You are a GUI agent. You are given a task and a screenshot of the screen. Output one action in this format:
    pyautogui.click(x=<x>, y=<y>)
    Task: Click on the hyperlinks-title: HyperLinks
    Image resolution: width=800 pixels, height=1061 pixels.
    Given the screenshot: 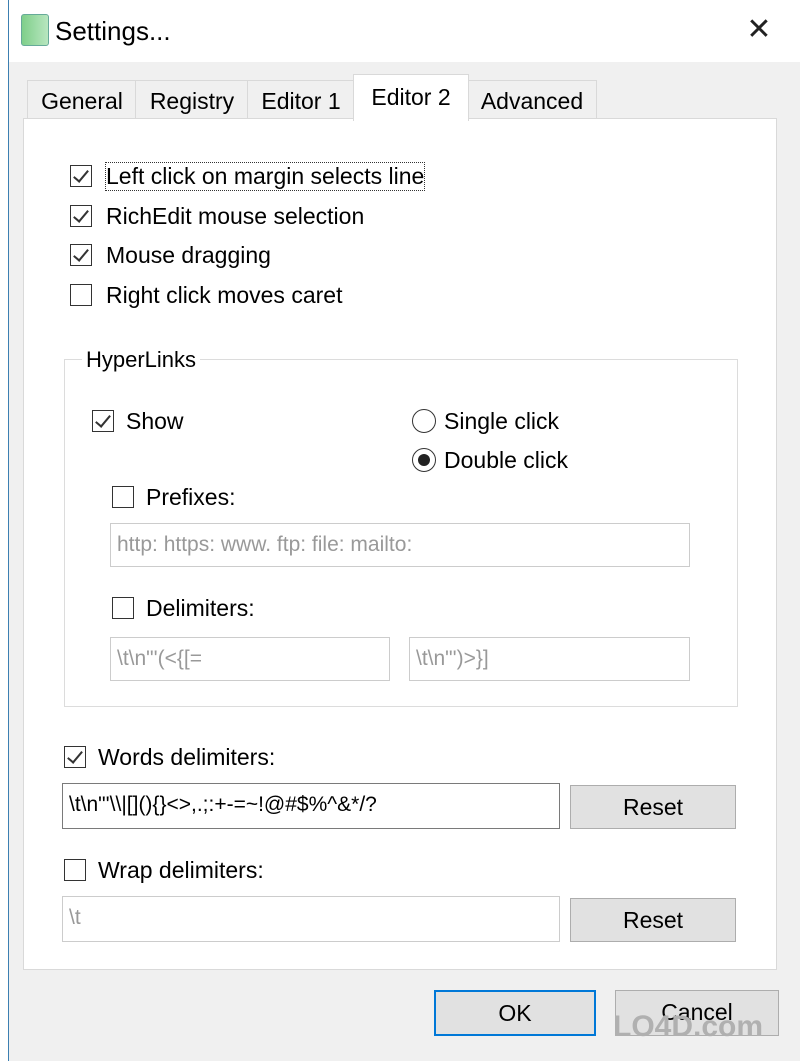 What is the action you would take?
    pyautogui.click(x=141, y=360)
    